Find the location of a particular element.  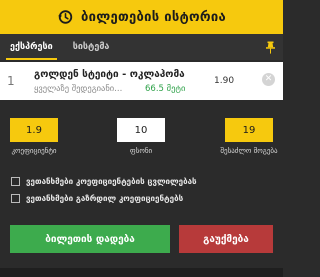

amount-label: ფსონი is located at coordinates (141, 151).